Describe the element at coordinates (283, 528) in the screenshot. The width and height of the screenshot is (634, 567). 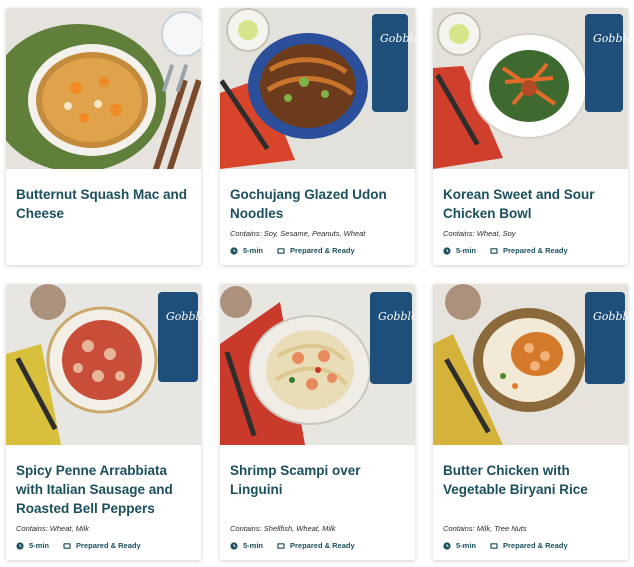
I see `allergen-info: Contains: Shellfish, Wheat, Milk` at that location.